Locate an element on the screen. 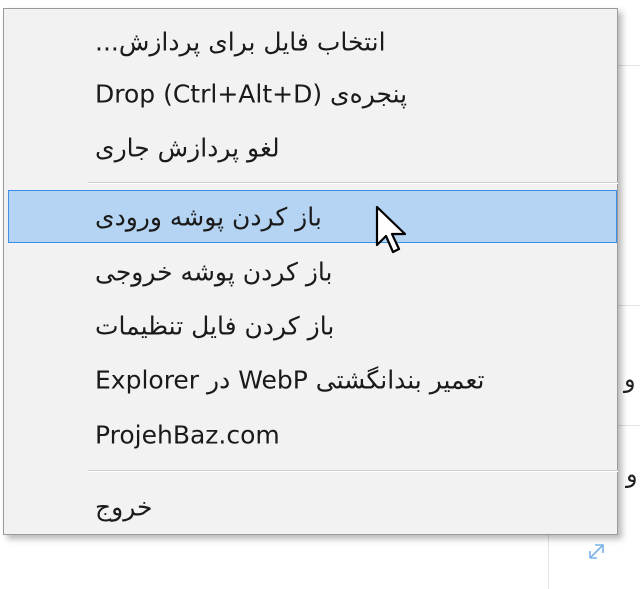  menu-item-label: تعمیر بندانگشتی WebP در Explorer is located at coordinates (290, 380).